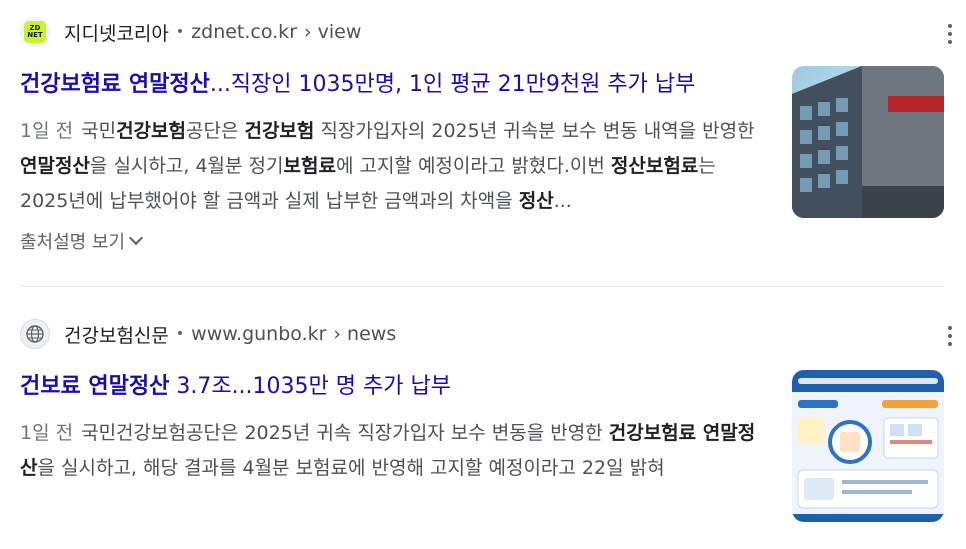 The height and width of the screenshot is (549, 966). Describe the element at coordinates (333, 32) in the screenshot. I see `url-path: › view` at that location.